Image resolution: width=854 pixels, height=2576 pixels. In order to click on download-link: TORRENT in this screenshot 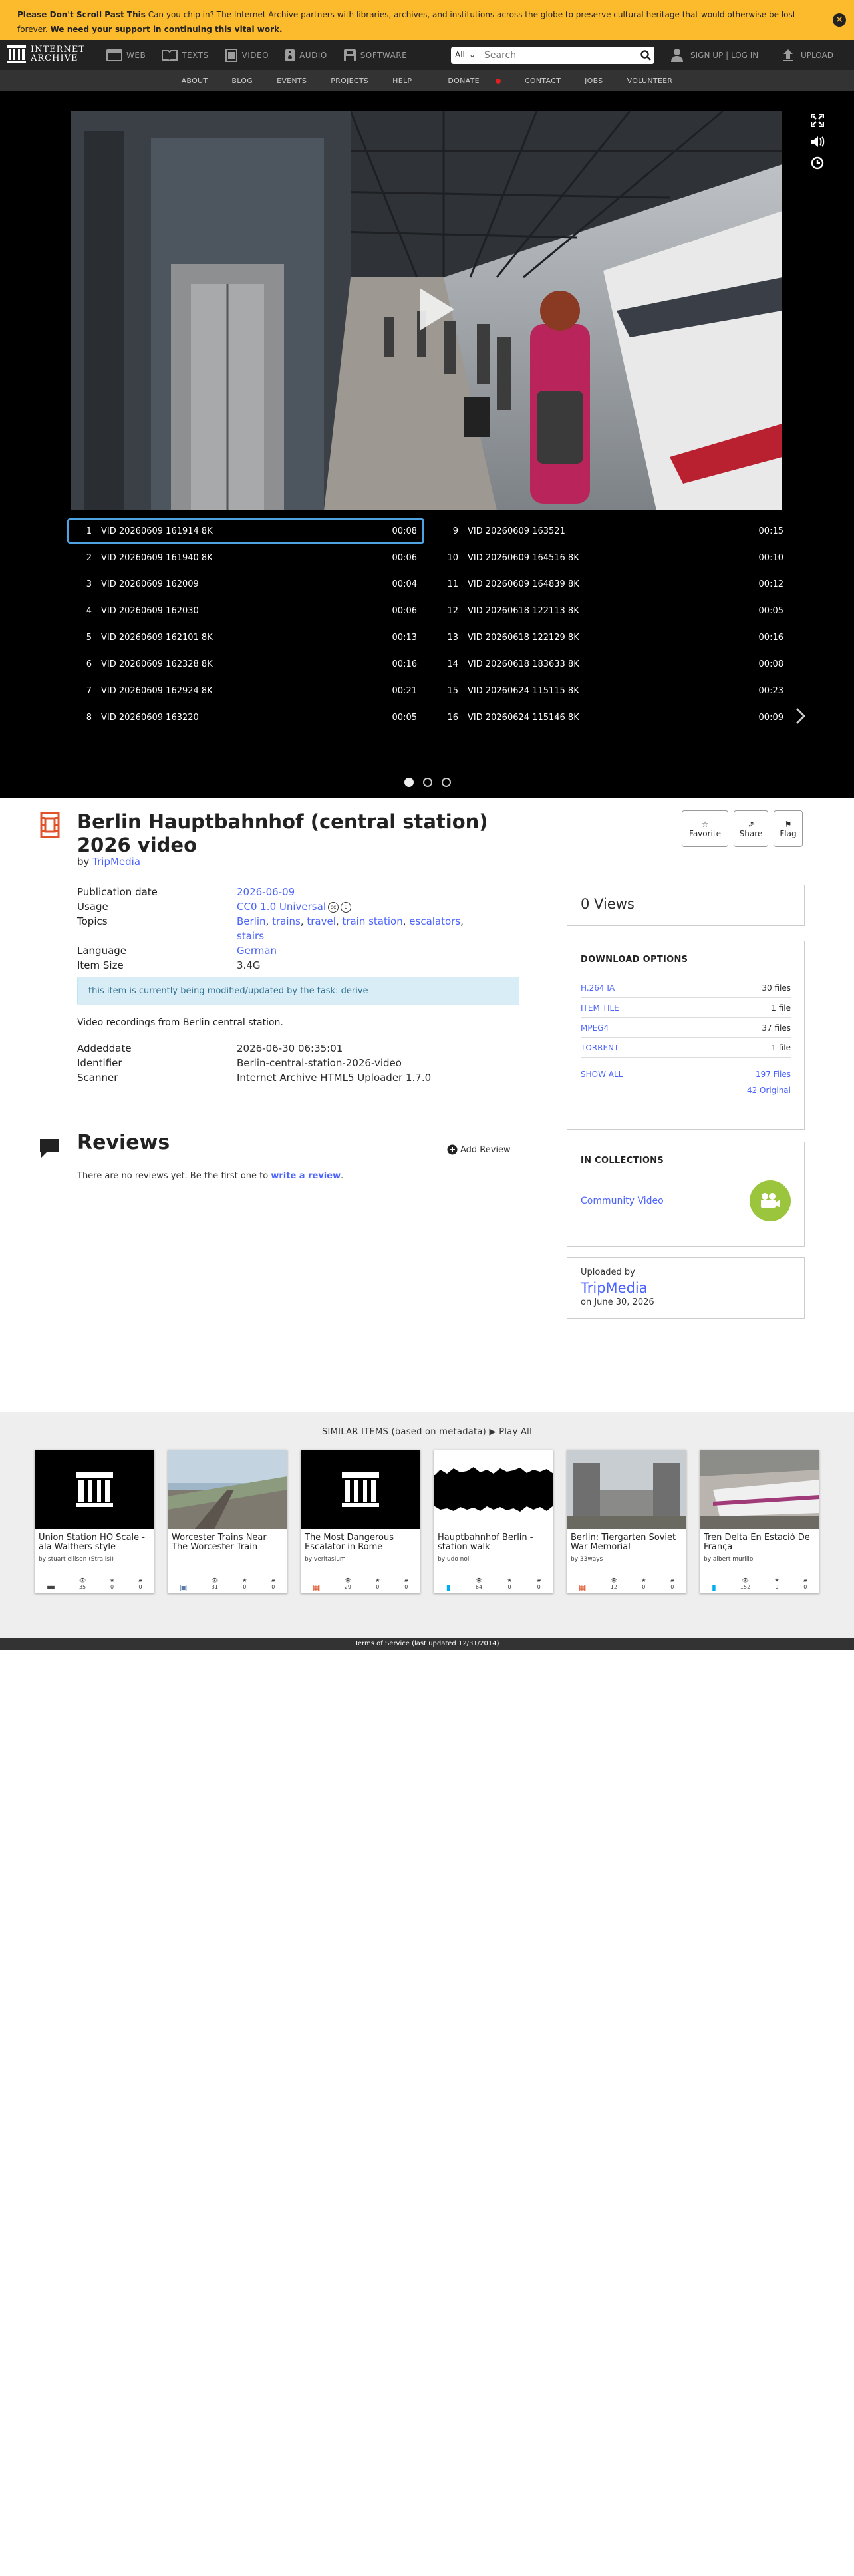, I will do `click(600, 1047)`.